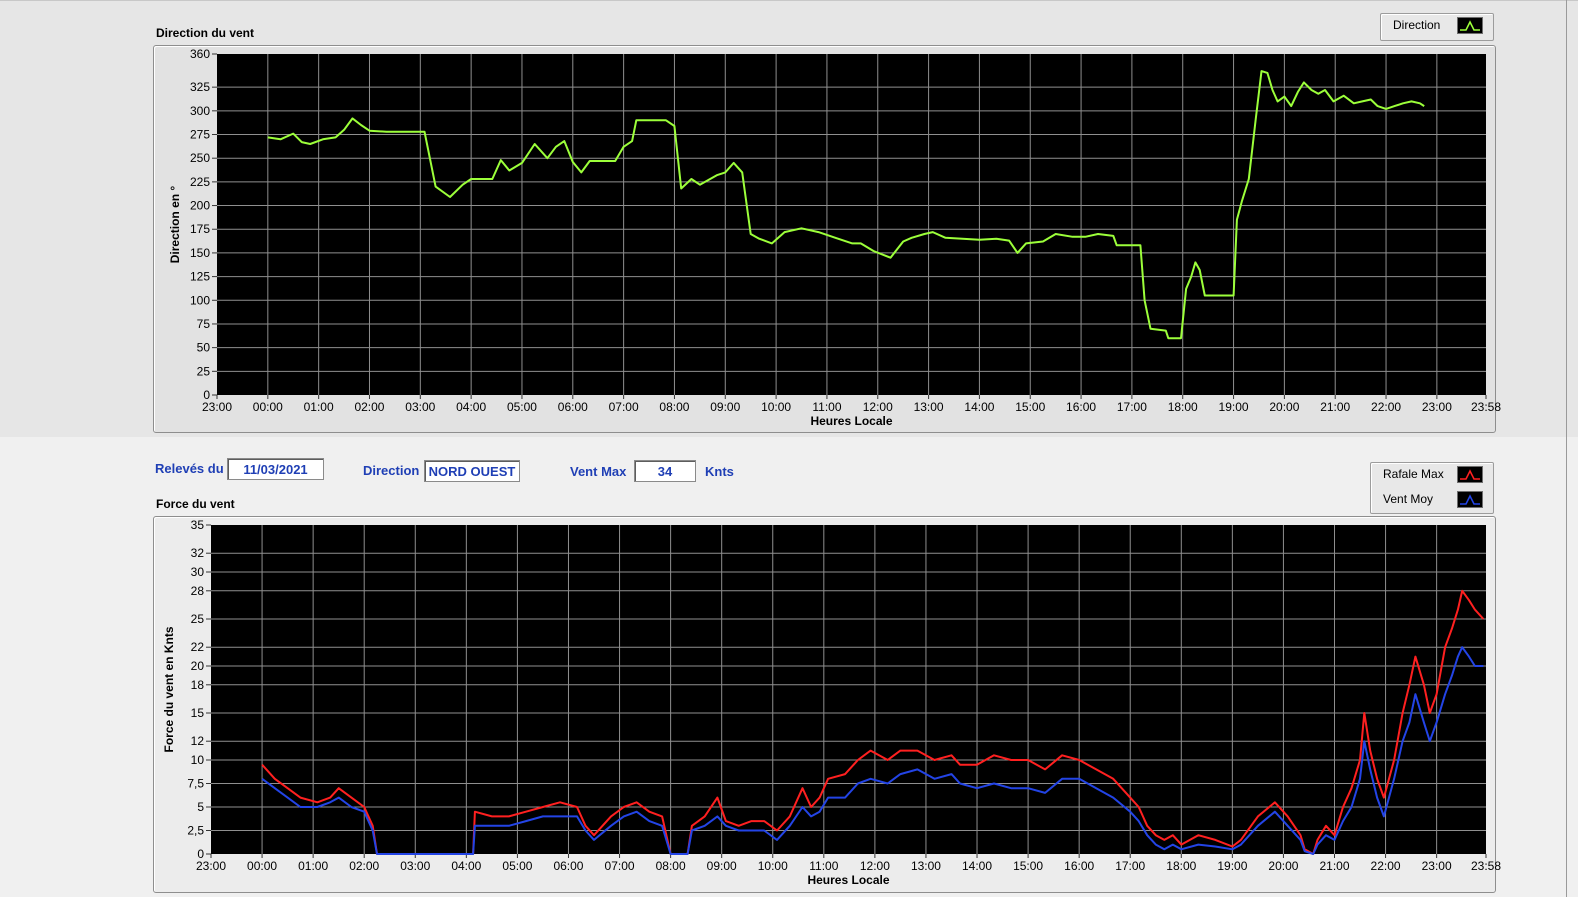 Image resolution: width=1578 pixels, height=897 pixels. I want to click on force-x-tick-label: 22:00, so click(1386, 866).